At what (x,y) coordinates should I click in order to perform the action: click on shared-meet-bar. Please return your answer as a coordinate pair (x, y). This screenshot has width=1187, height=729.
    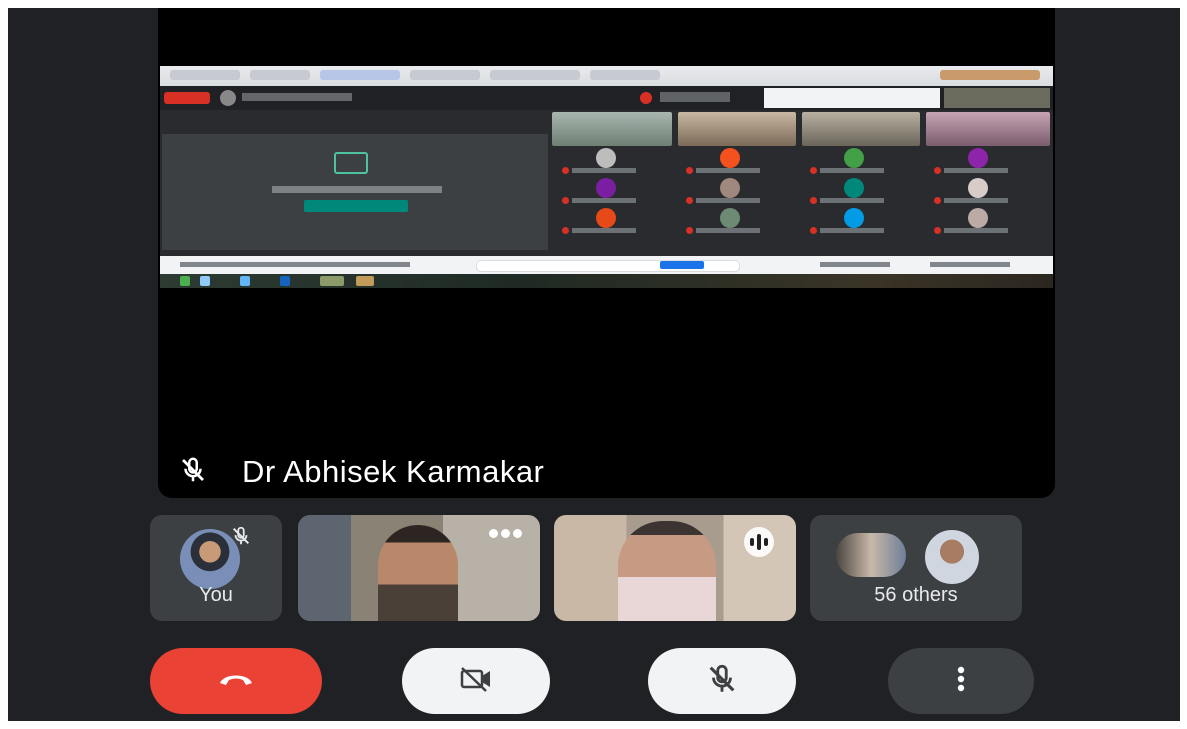
    Looking at the image, I should click on (606, 98).